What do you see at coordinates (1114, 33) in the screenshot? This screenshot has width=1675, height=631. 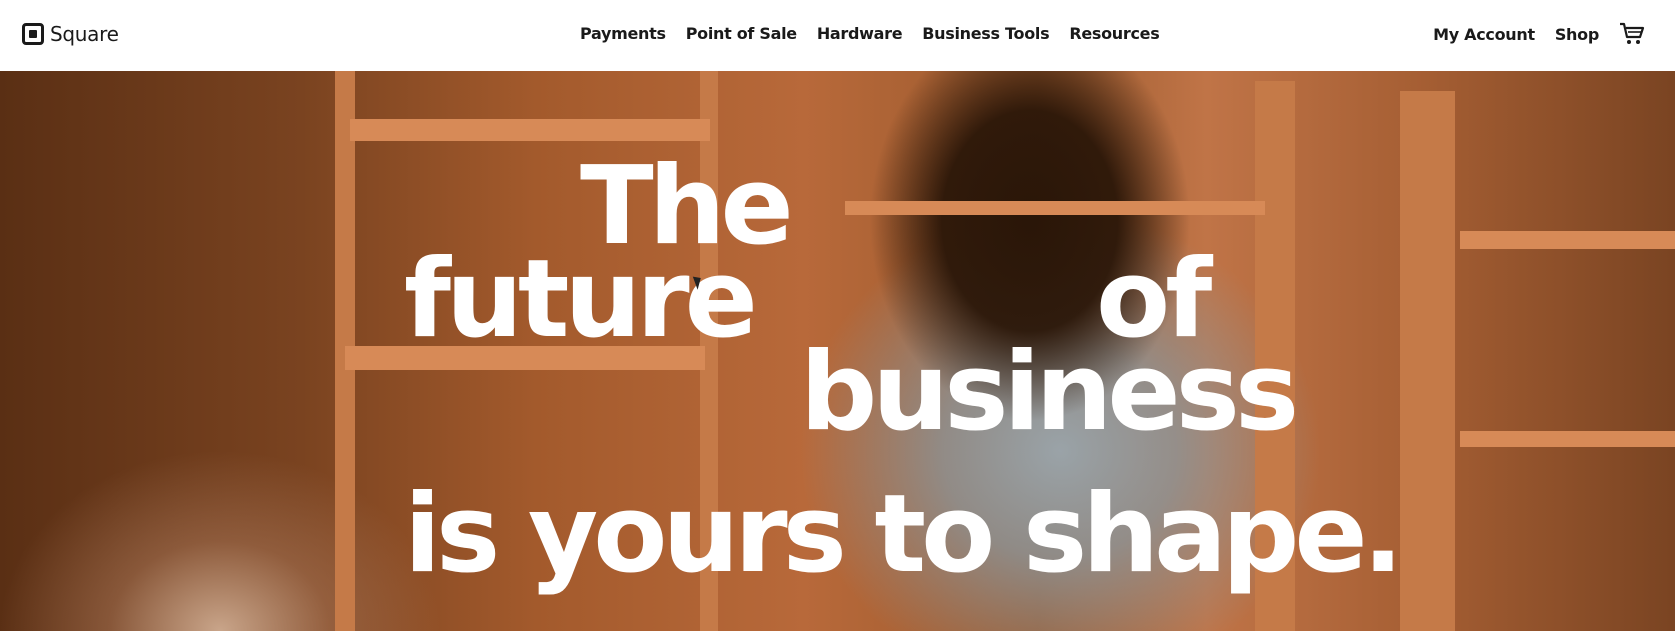 I see `nav-item-resources: Resources` at bounding box center [1114, 33].